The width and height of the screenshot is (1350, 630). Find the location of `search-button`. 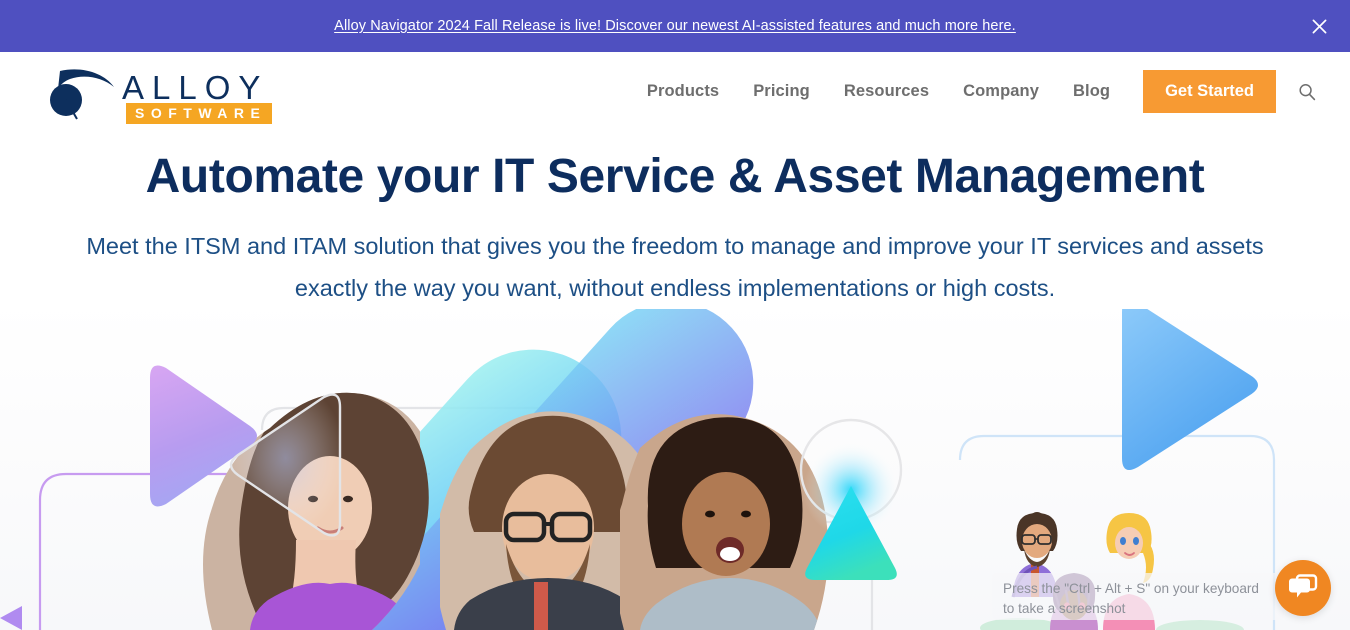

search-button is located at coordinates (1307, 92).